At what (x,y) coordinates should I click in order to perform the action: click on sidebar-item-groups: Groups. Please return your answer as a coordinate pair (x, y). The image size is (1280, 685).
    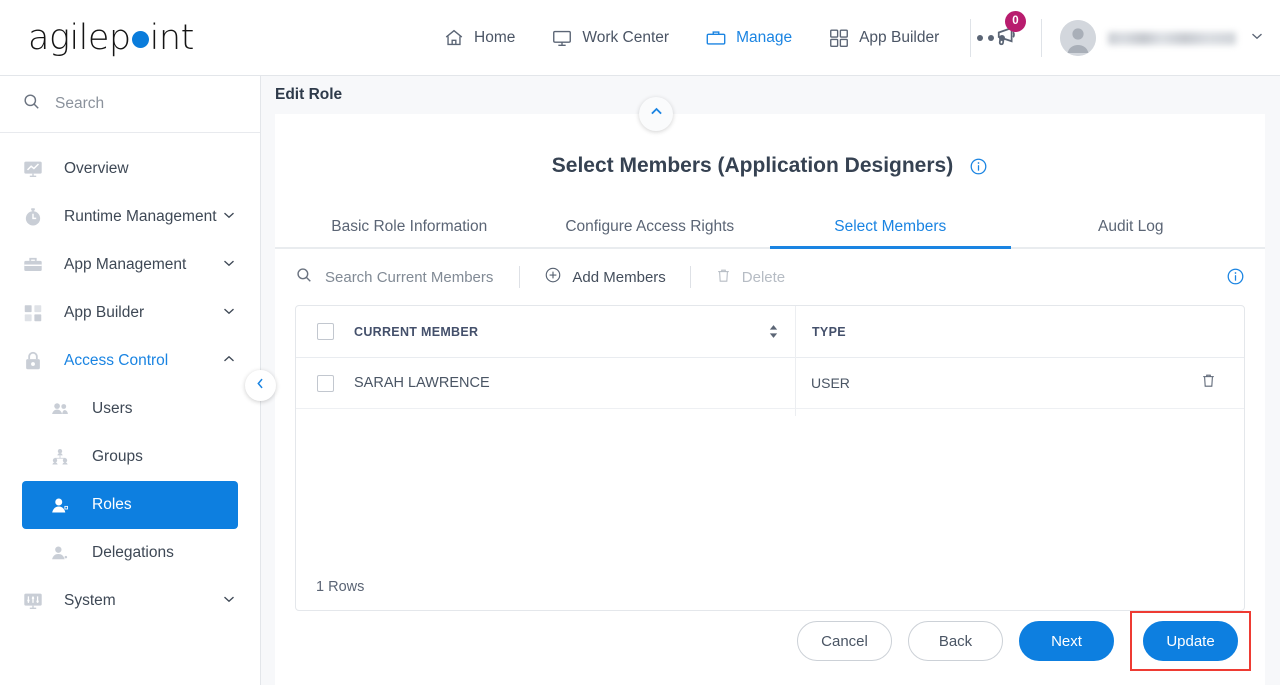
    Looking at the image, I should click on (130, 457).